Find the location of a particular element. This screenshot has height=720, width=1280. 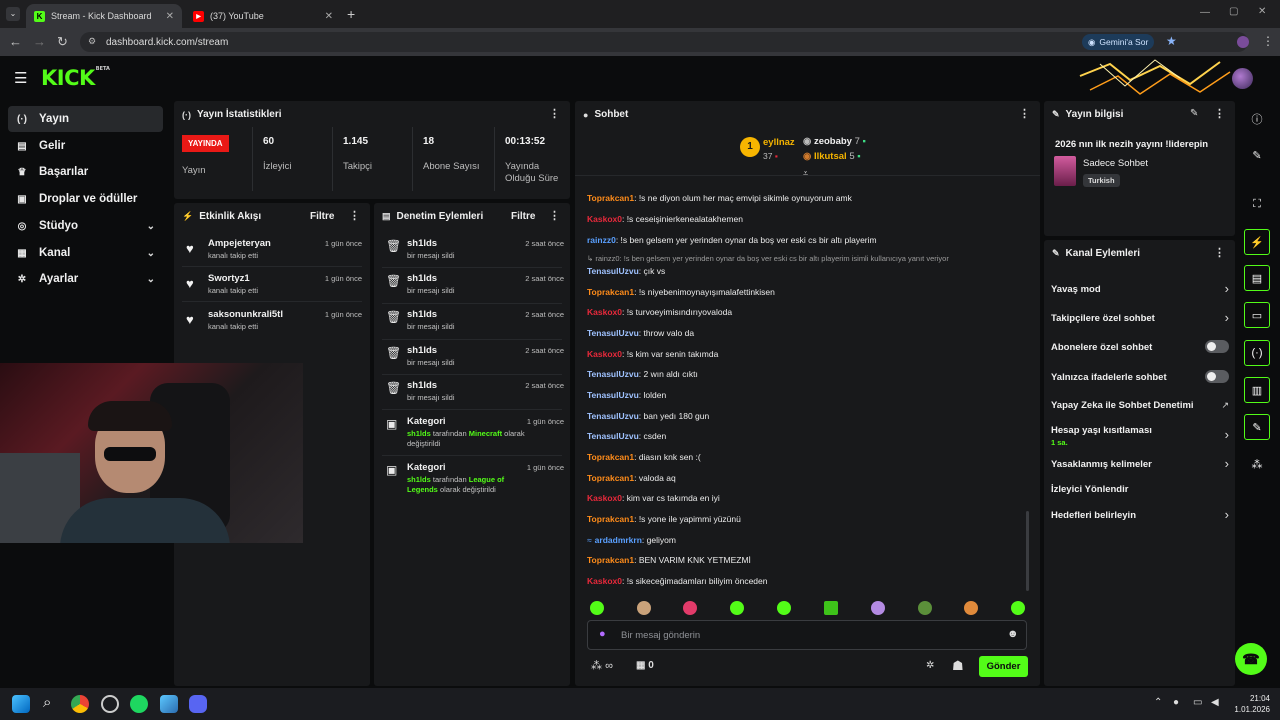

set-goals-row: Hedefleri belirleyin › is located at coordinates (1140, 514).